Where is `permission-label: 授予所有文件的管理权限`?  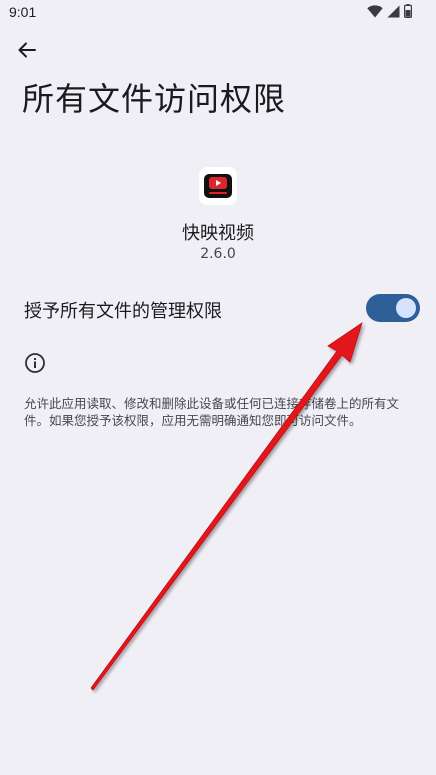
permission-label: 授予所有文件的管理权限 is located at coordinates (123, 311).